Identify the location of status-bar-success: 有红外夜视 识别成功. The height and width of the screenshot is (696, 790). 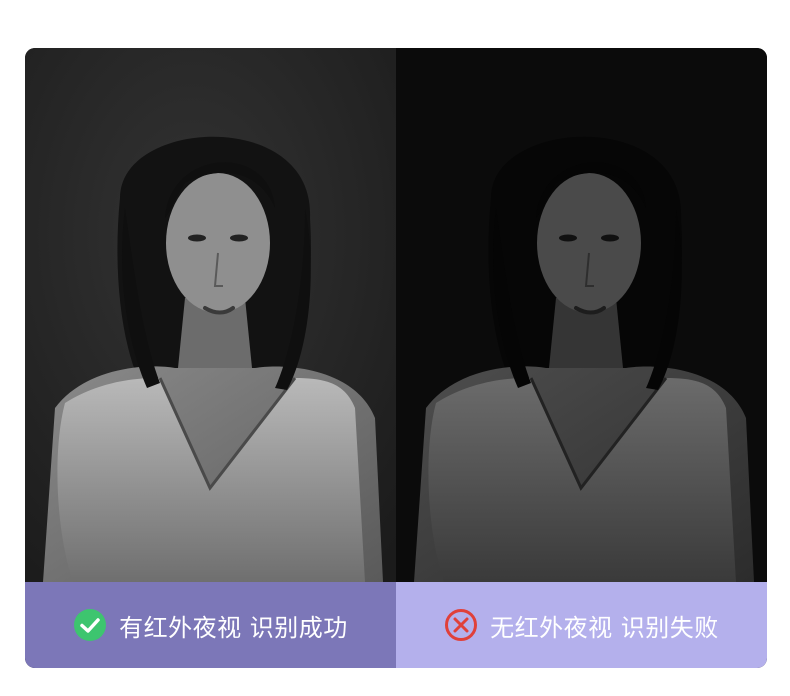
(210, 625).